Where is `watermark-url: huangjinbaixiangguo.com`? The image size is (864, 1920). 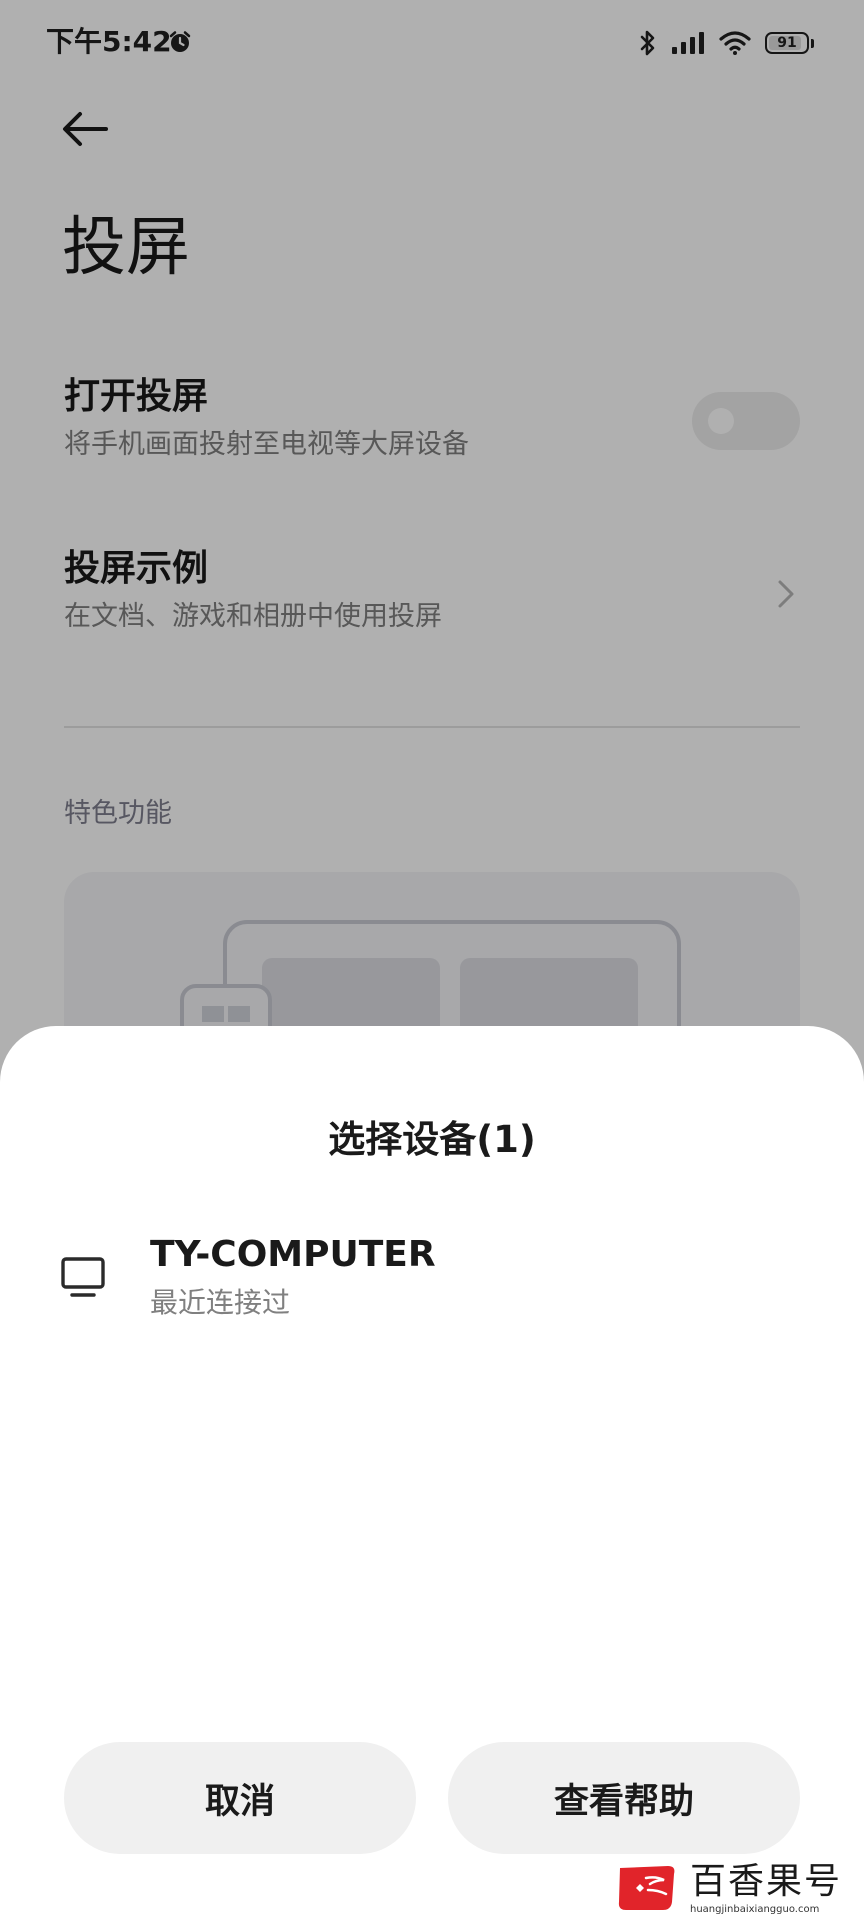 watermark-url: huangjinbaixiangguo.com is located at coordinates (755, 1909).